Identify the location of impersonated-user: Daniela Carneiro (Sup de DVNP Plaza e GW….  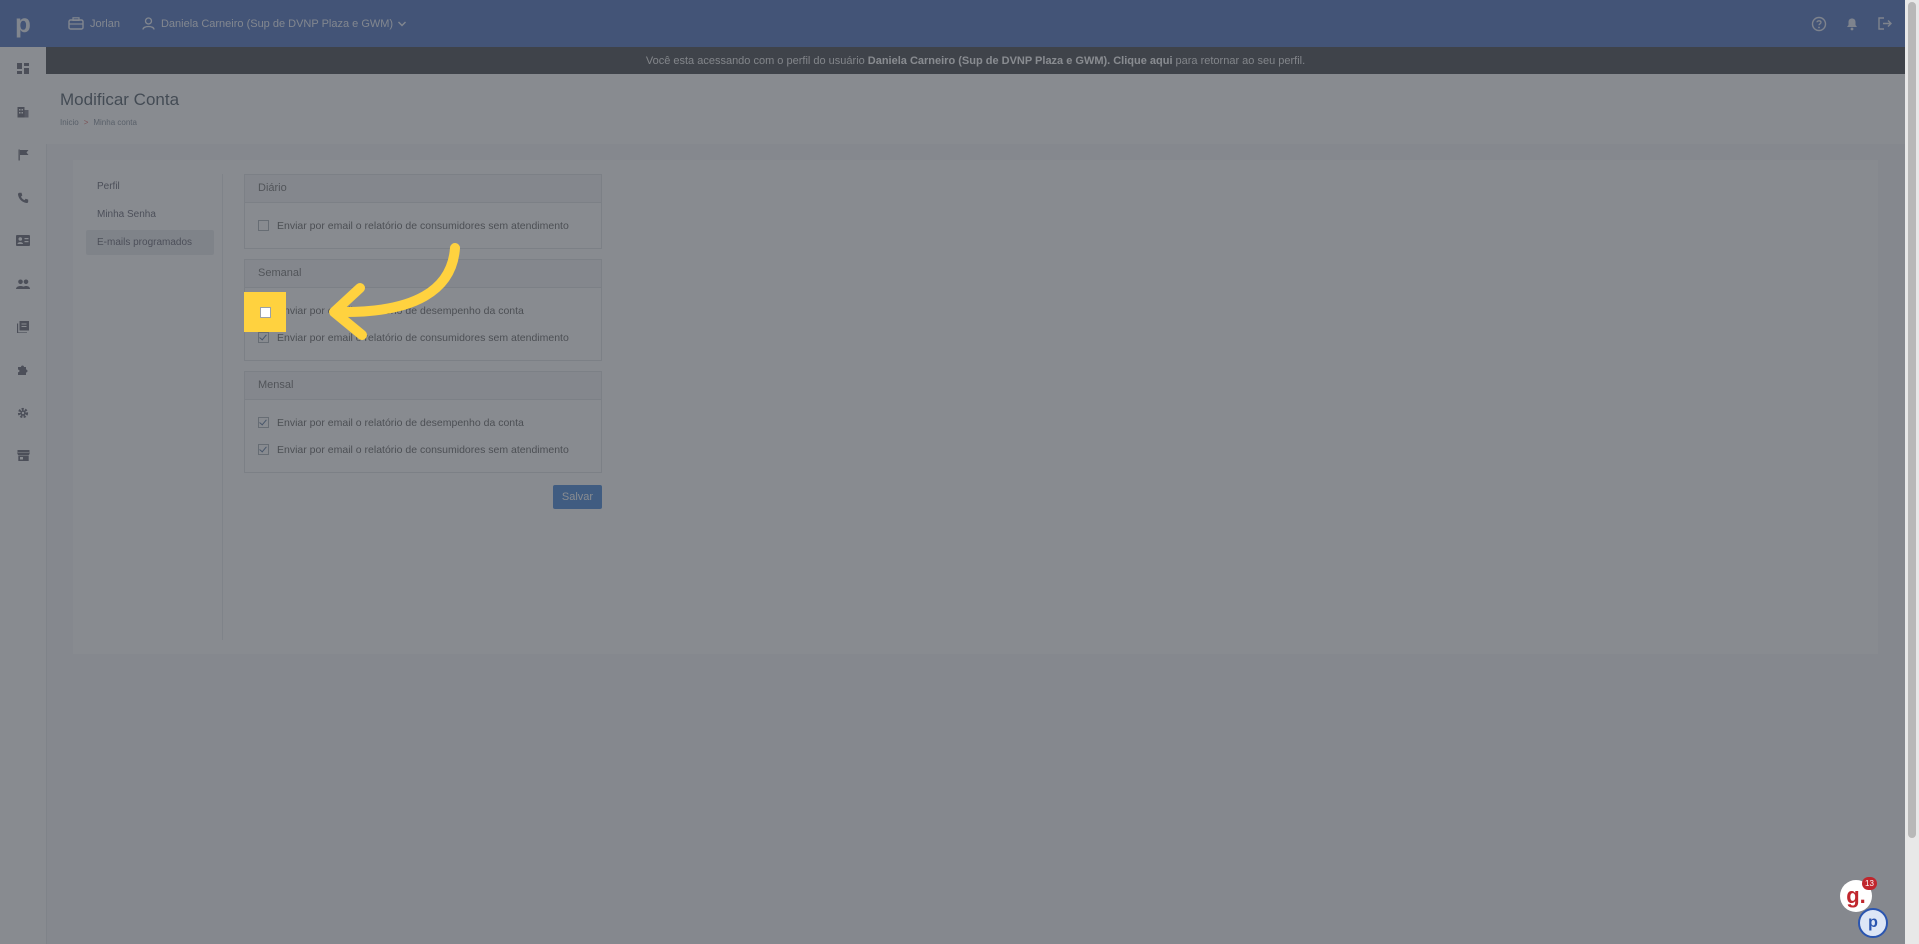
(989, 60).